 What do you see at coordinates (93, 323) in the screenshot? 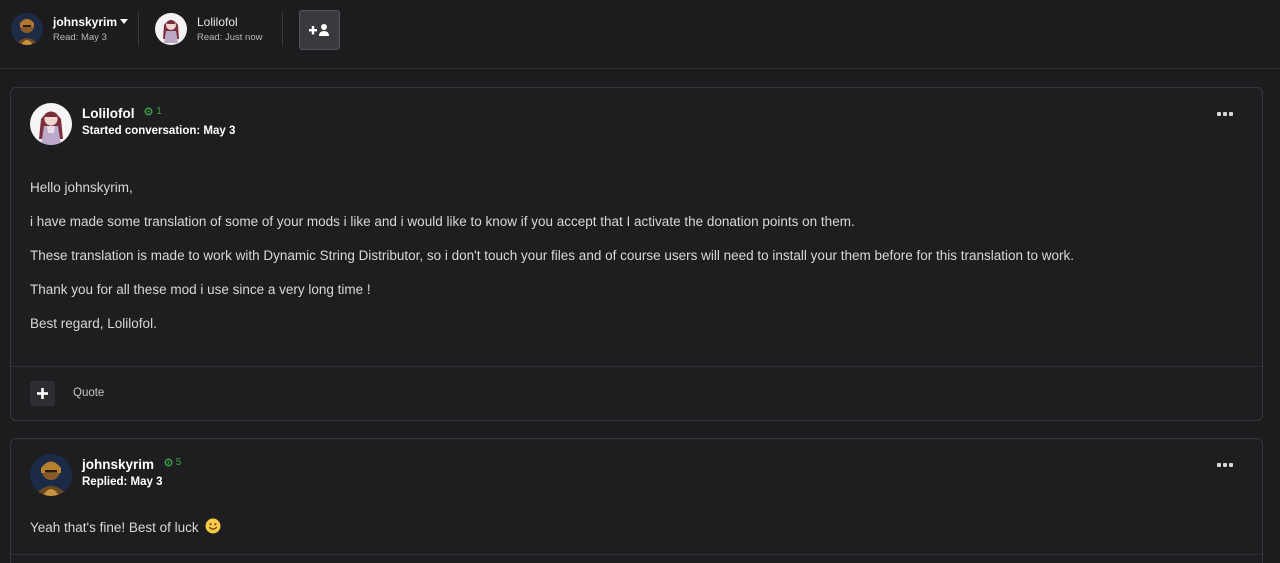
I see `message-line: Best regard, Lolilofol.` at bounding box center [93, 323].